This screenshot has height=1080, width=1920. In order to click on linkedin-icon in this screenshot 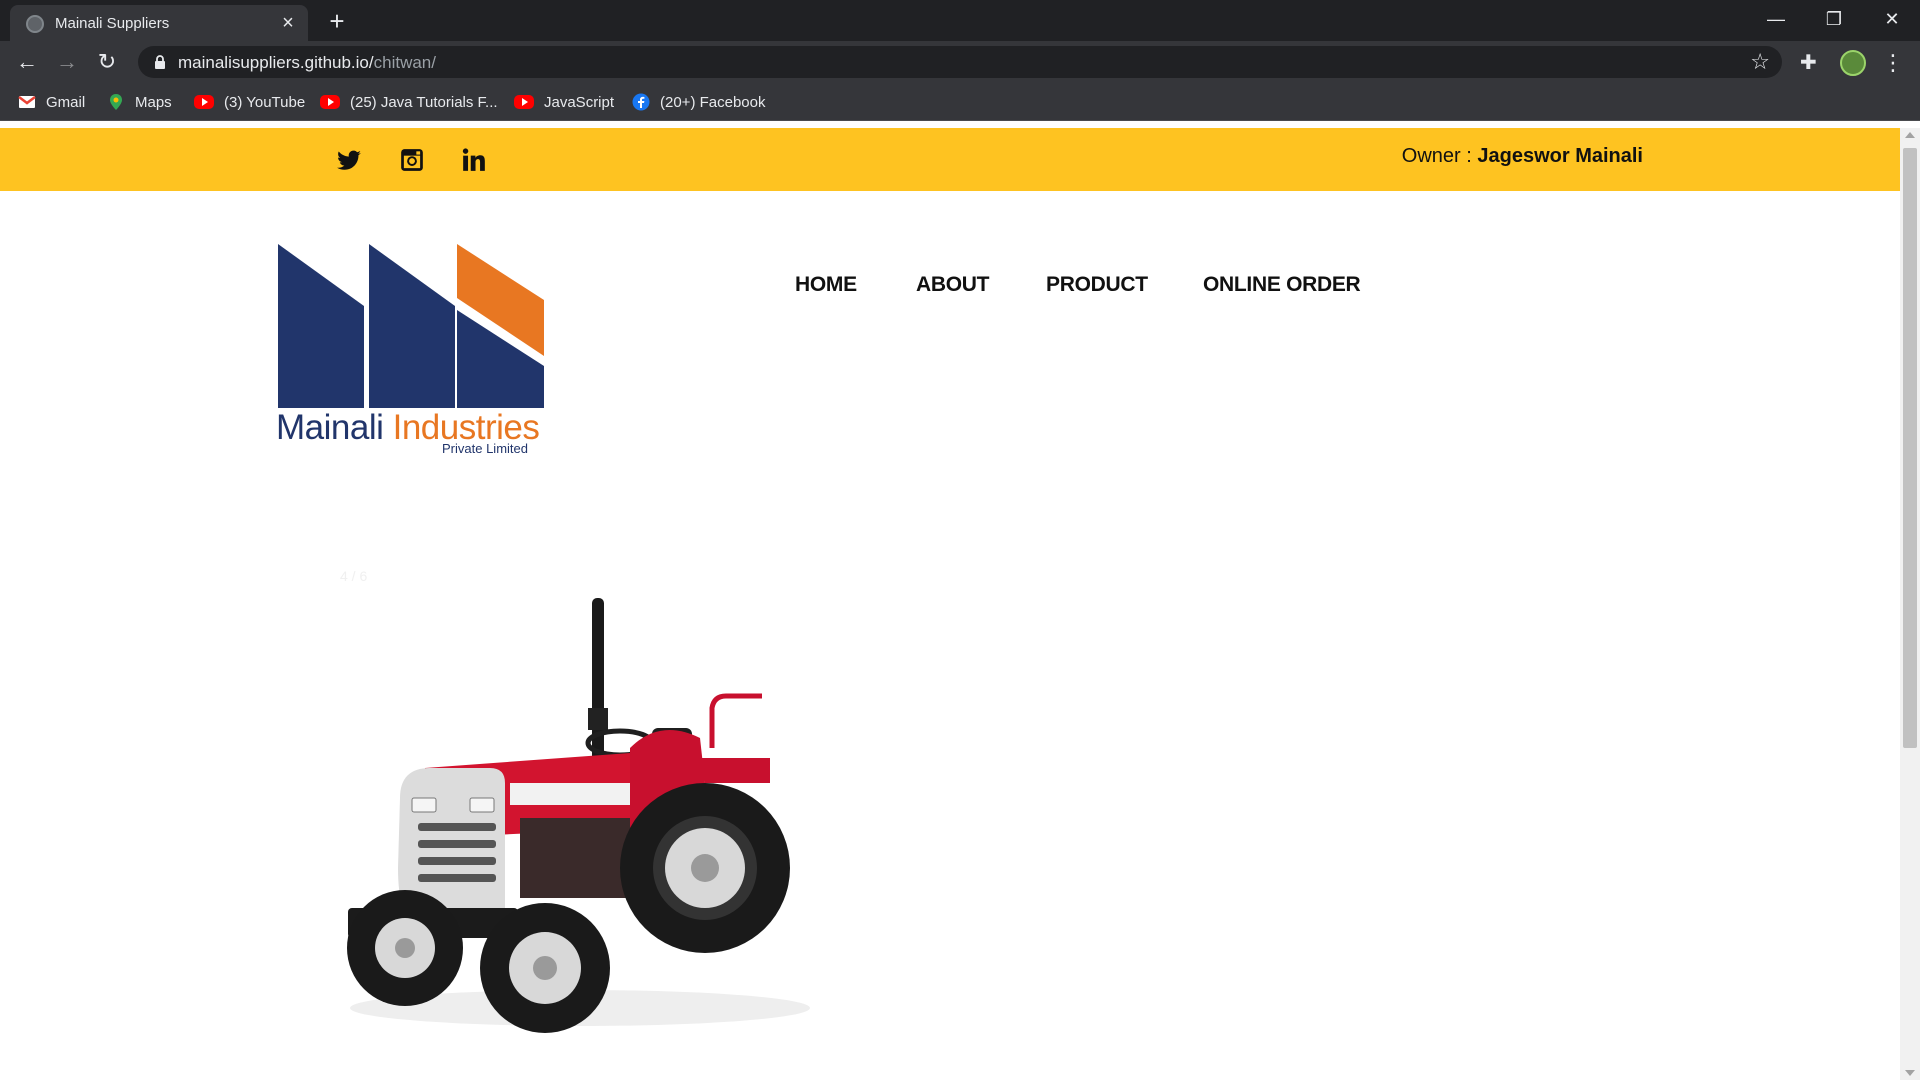, I will do `click(474, 160)`.